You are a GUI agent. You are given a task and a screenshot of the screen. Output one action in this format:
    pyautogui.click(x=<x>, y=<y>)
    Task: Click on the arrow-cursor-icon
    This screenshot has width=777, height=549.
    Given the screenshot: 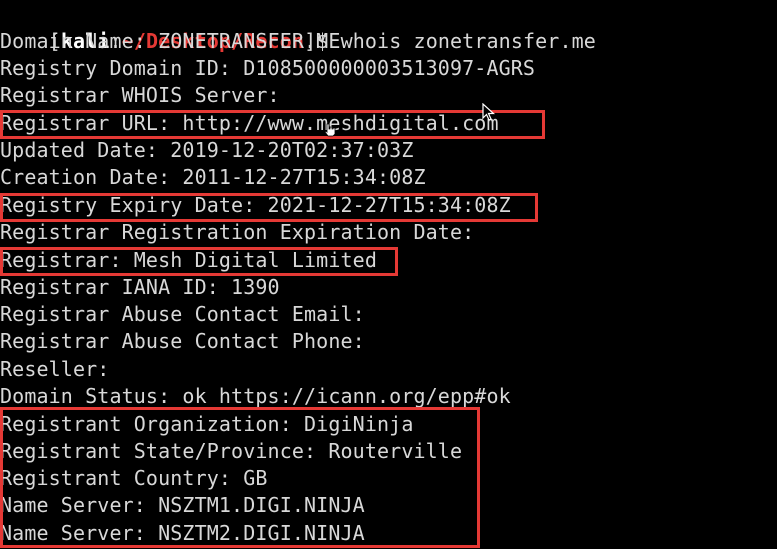 What is the action you would take?
    pyautogui.click(x=489, y=112)
    